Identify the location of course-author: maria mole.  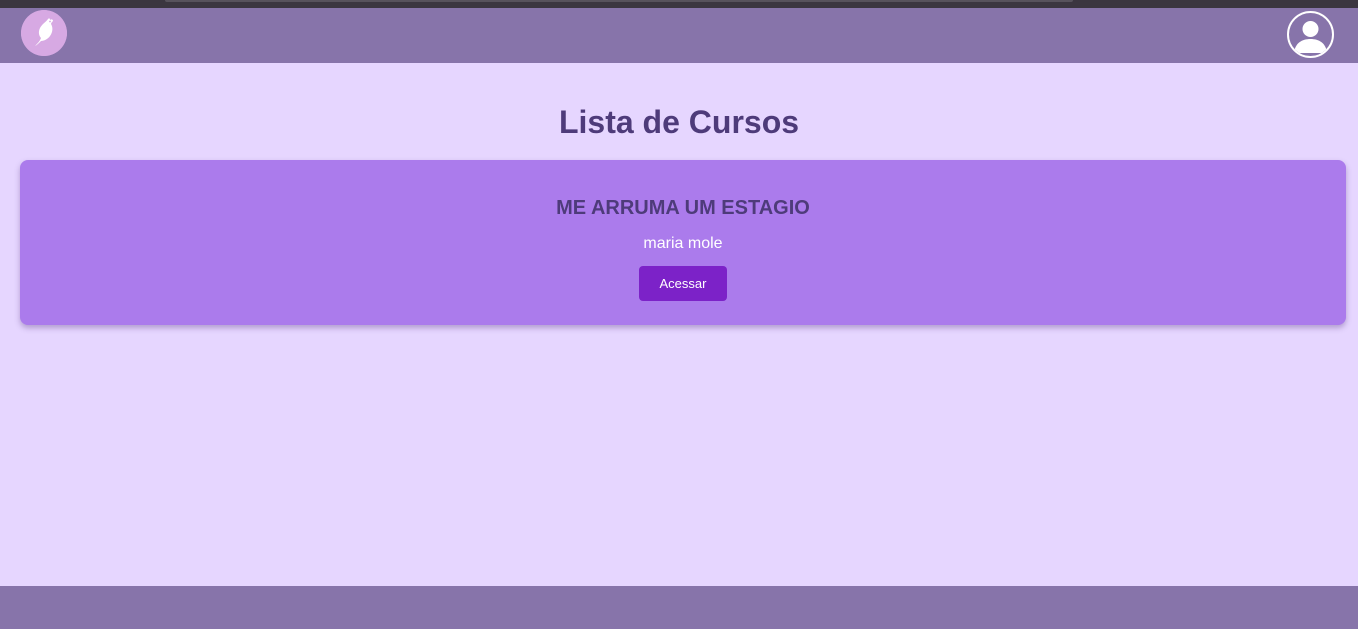
(683, 243).